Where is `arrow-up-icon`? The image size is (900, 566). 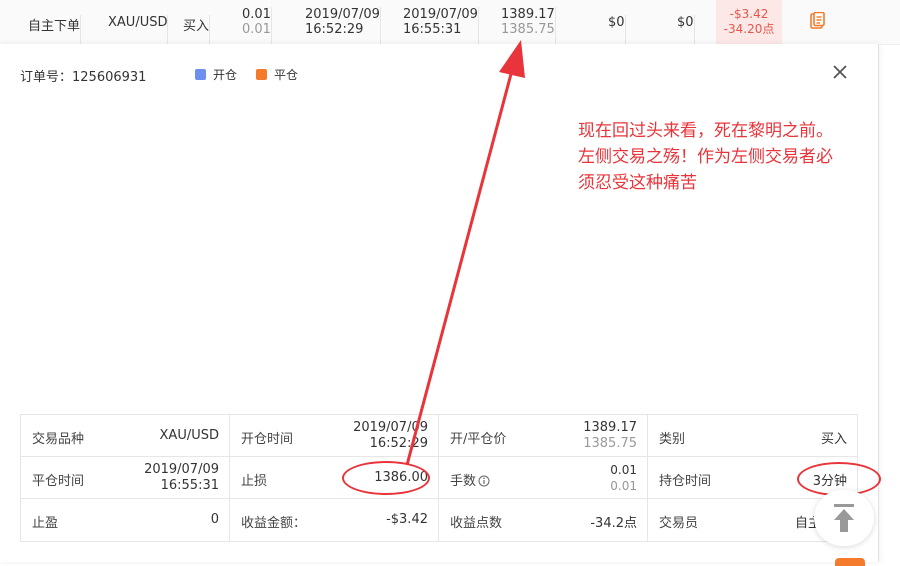 arrow-up-icon is located at coordinates (844, 518).